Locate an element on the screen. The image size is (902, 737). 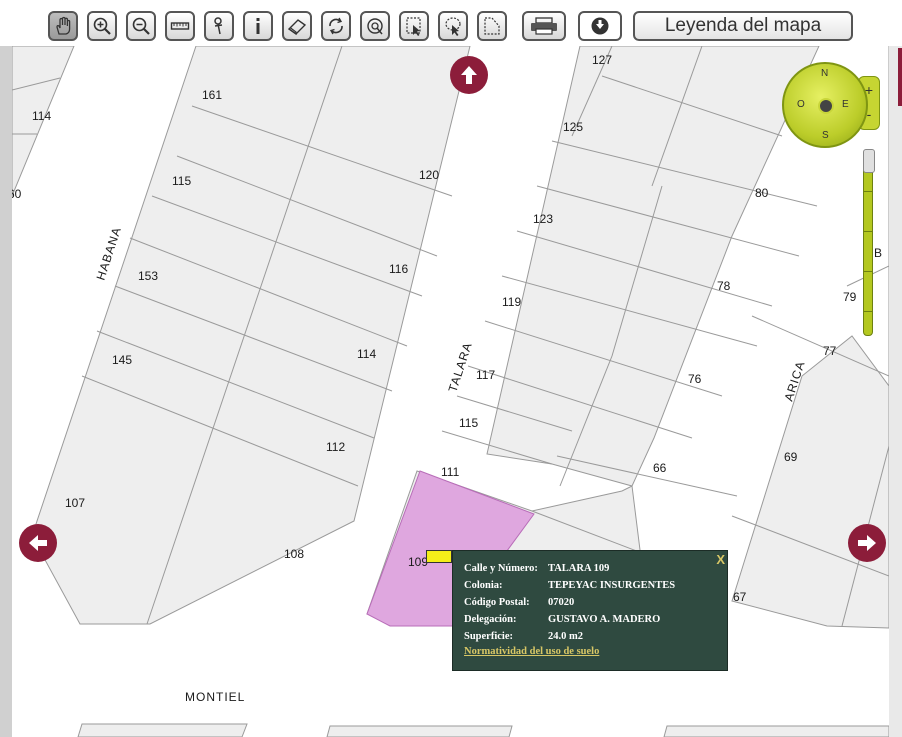
info-icon is located at coordinates (258, 26).